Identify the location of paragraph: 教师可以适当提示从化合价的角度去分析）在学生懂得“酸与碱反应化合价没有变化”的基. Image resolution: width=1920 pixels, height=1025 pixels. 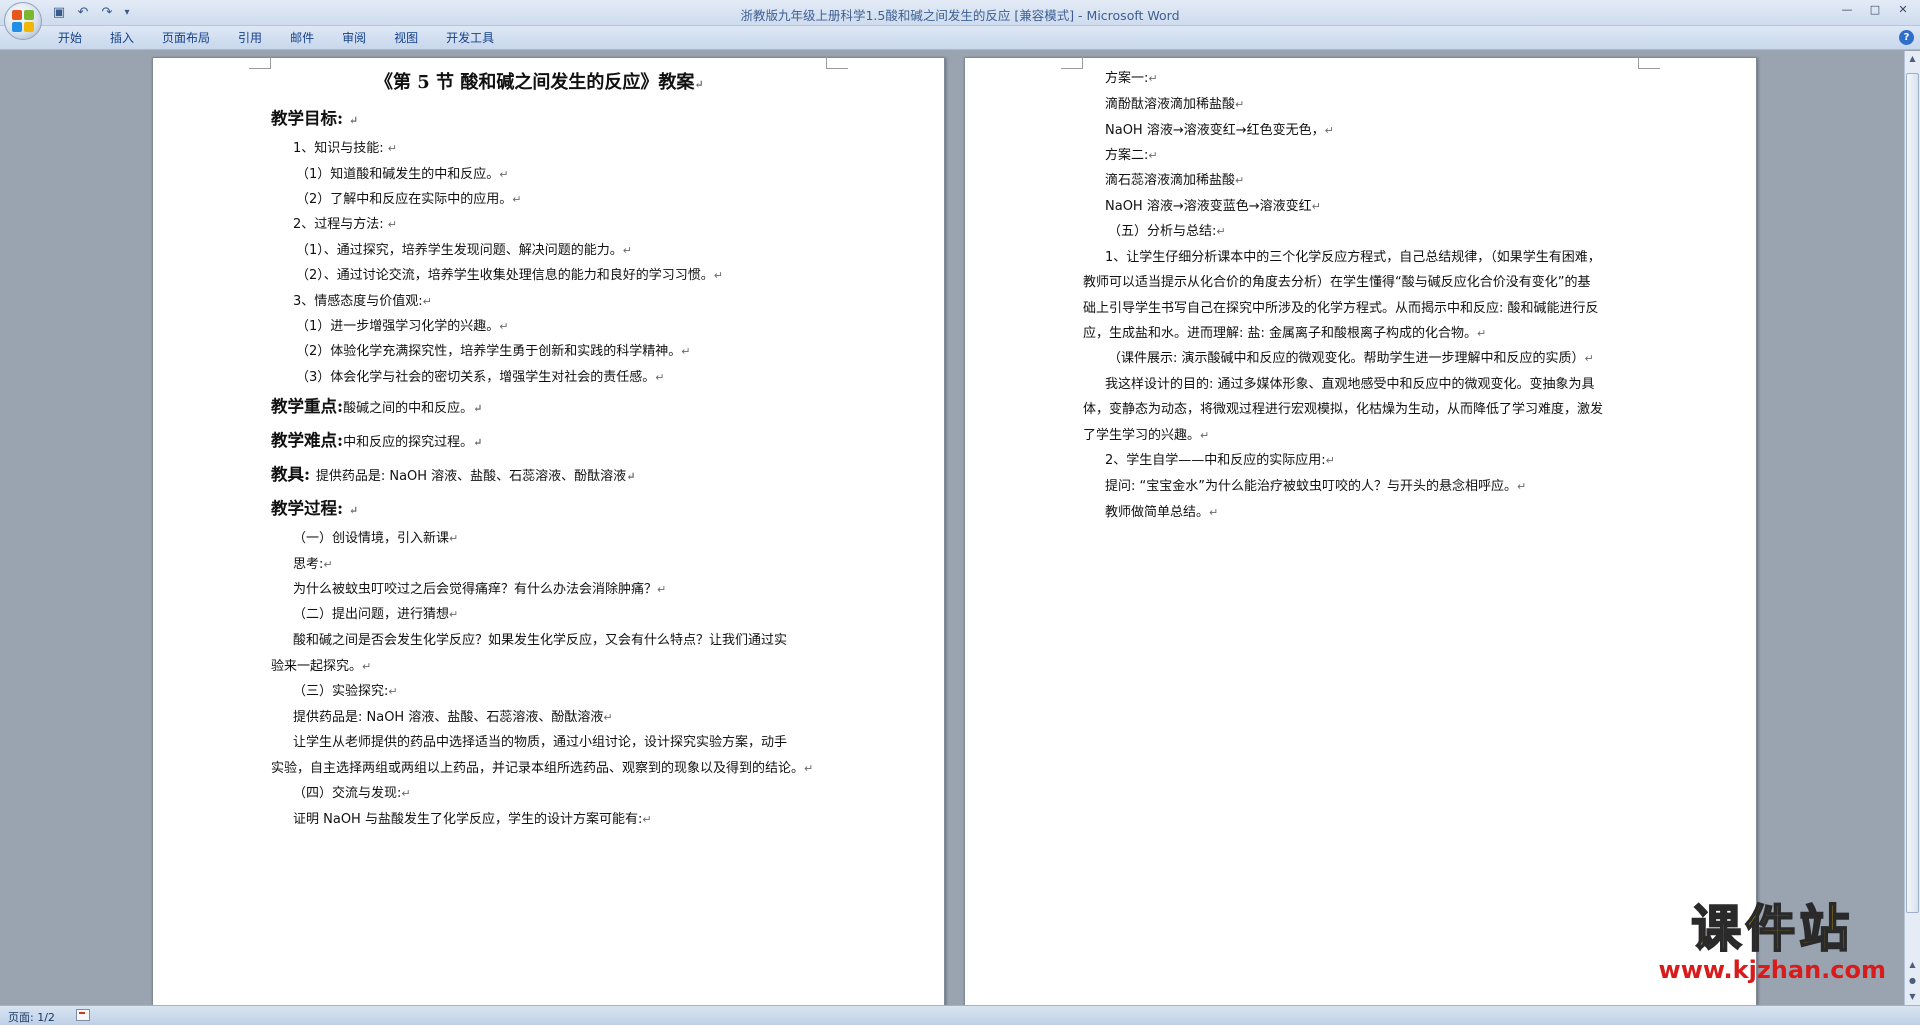
(1337, 282).